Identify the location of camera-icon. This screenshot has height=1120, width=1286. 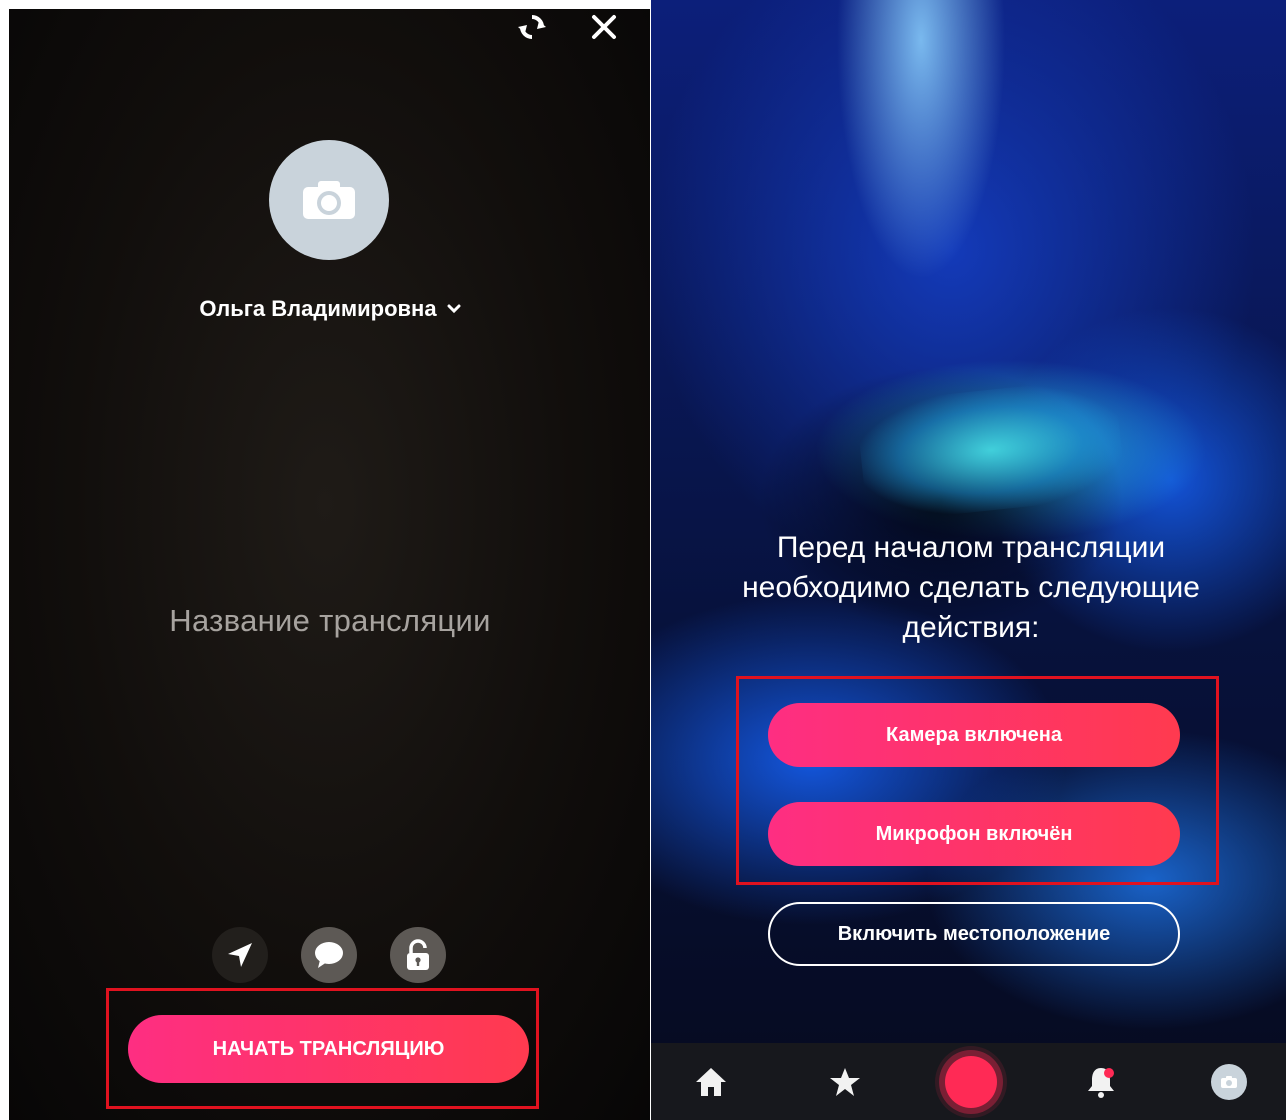
(329, 200).